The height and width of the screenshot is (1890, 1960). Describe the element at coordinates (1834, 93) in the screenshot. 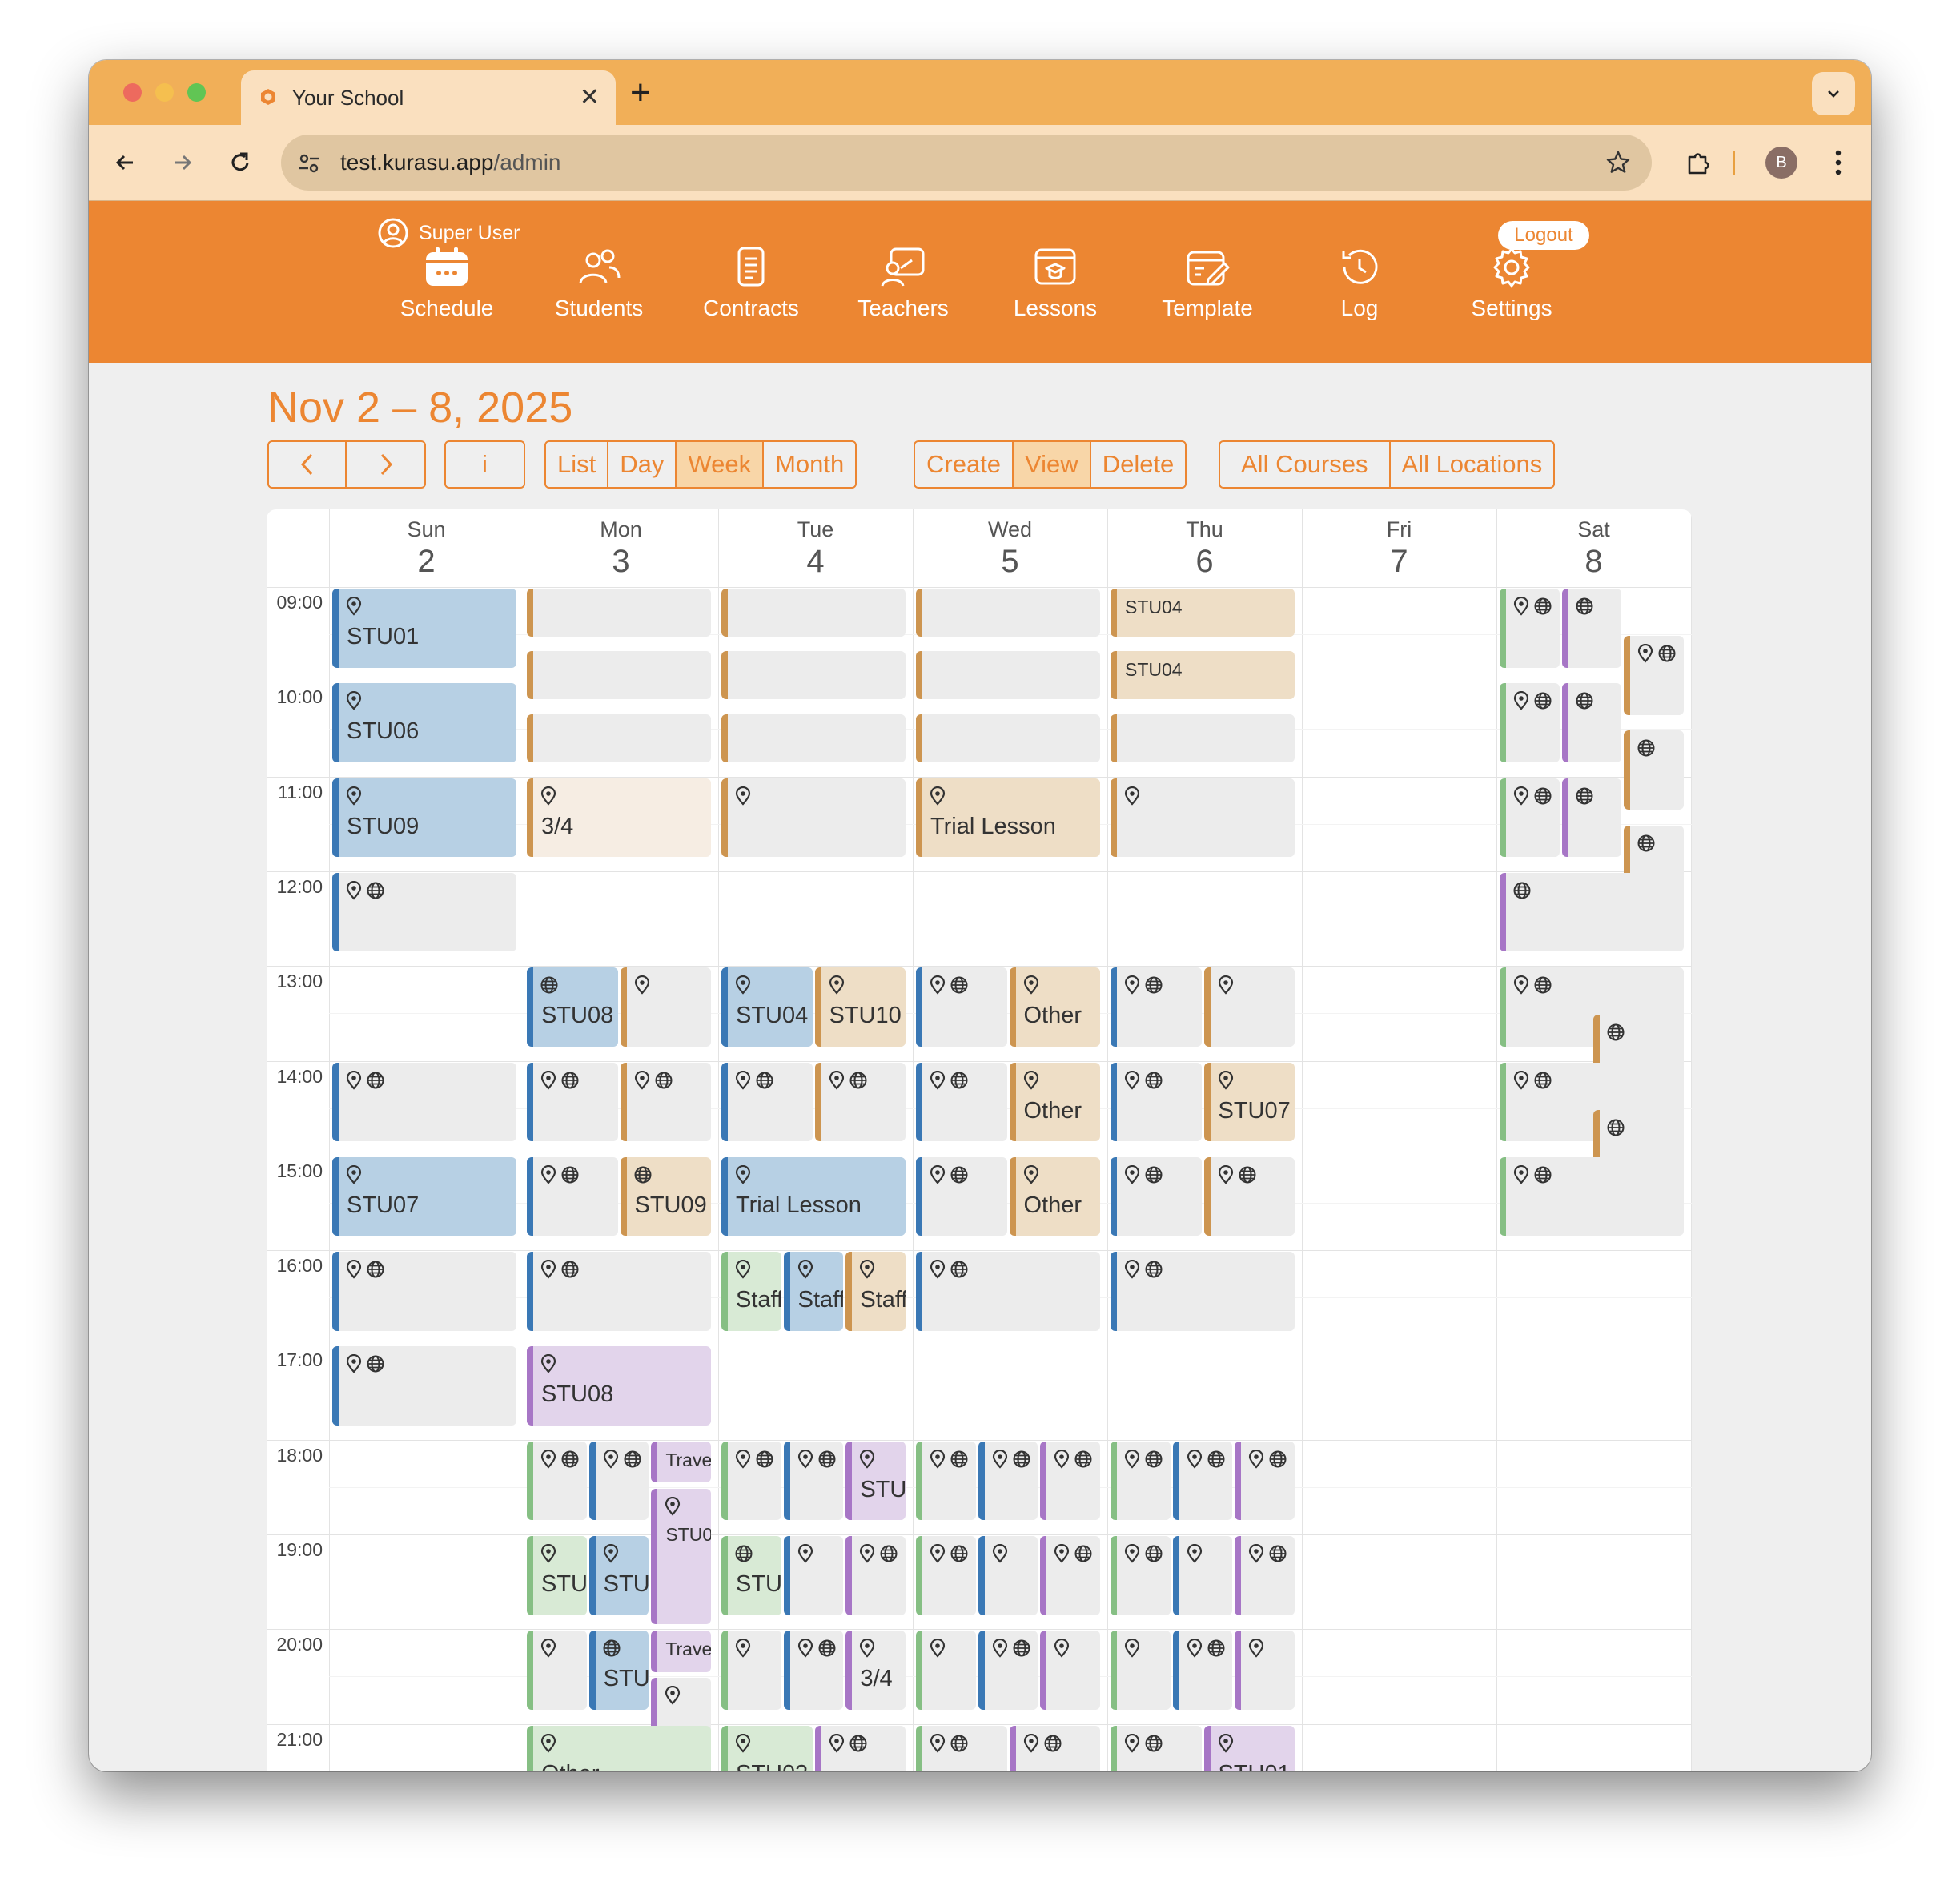

I see `tab-search-button` at that location.